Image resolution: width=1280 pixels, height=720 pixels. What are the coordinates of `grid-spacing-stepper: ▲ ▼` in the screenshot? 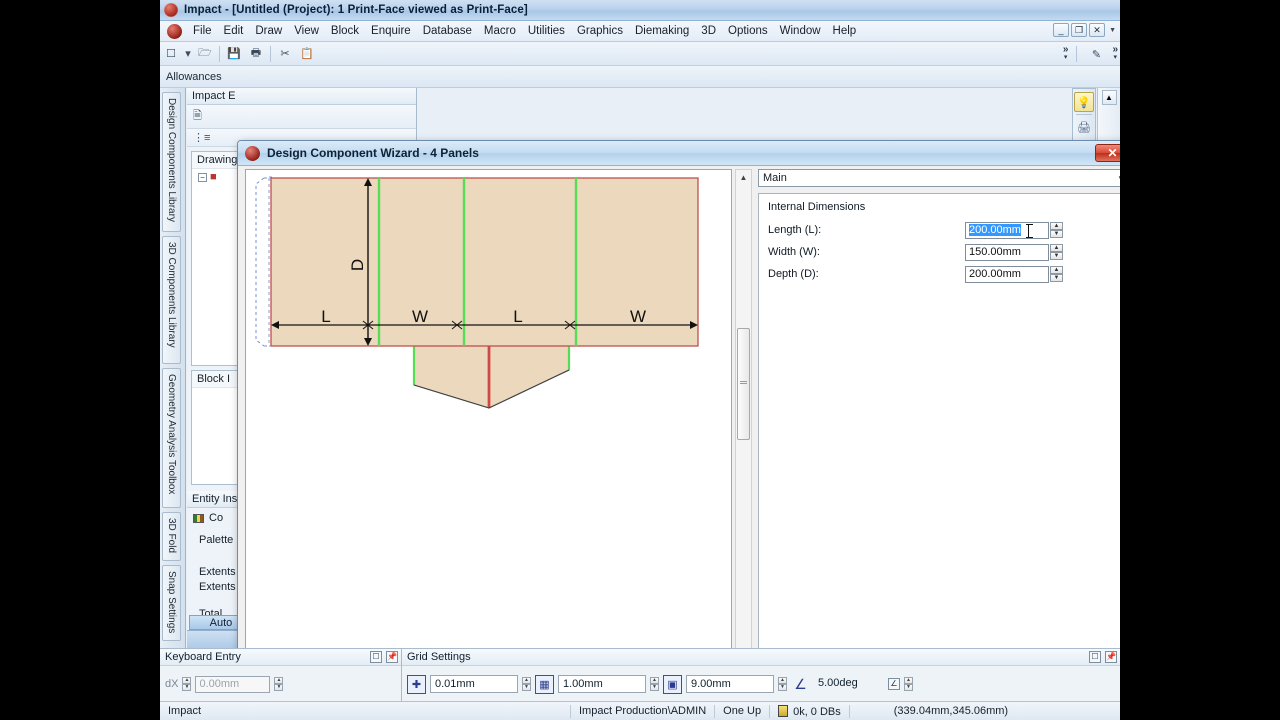 It's located at (654, 684).